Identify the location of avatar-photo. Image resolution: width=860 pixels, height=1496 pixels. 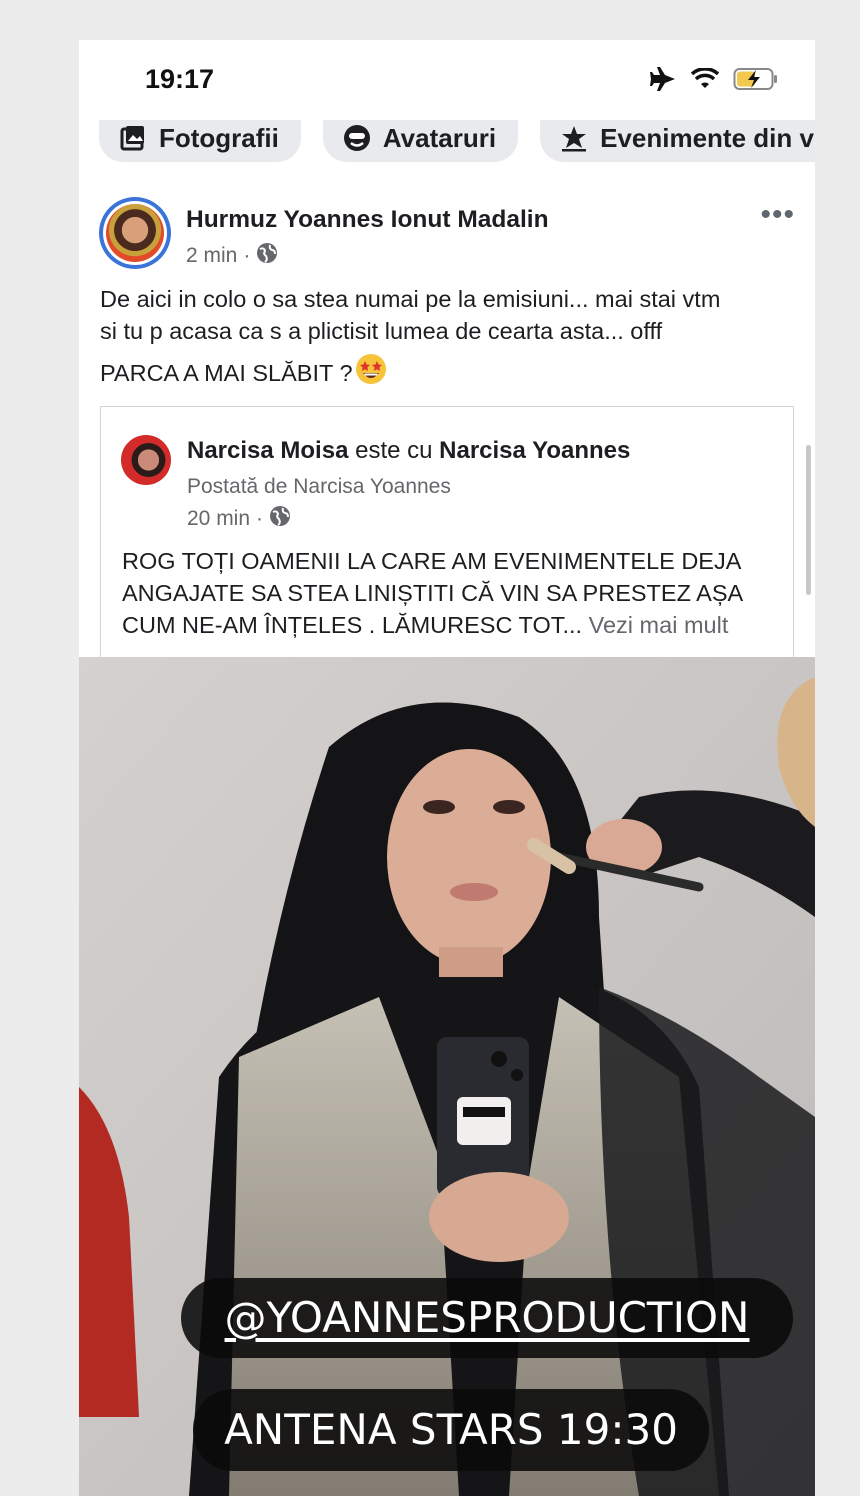
(135, 233).